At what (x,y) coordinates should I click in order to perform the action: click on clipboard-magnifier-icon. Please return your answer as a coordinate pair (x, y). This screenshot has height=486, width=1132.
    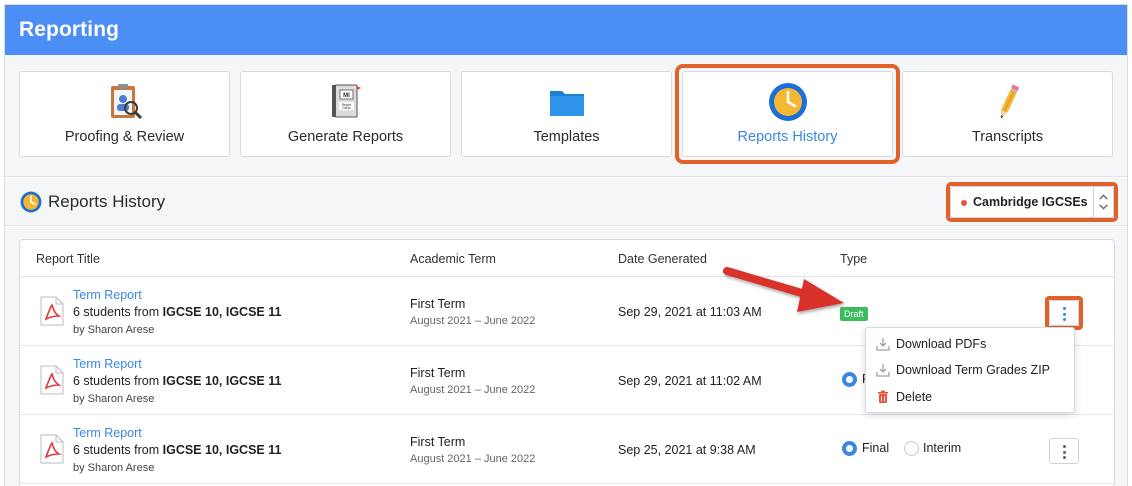
    Looking at the image, I should click on (126, 102).